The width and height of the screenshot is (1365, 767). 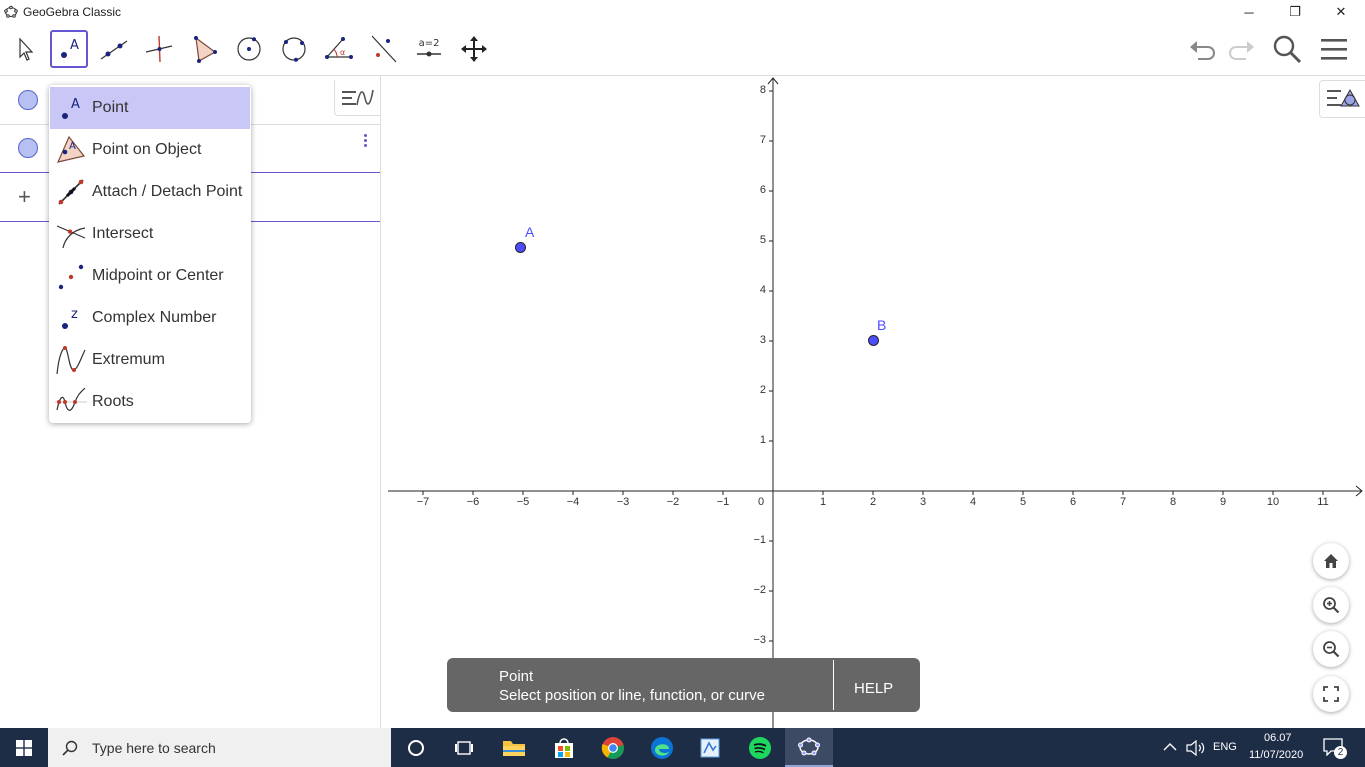 I want to click on microsoft-store-button, so click(x=564, y=747).